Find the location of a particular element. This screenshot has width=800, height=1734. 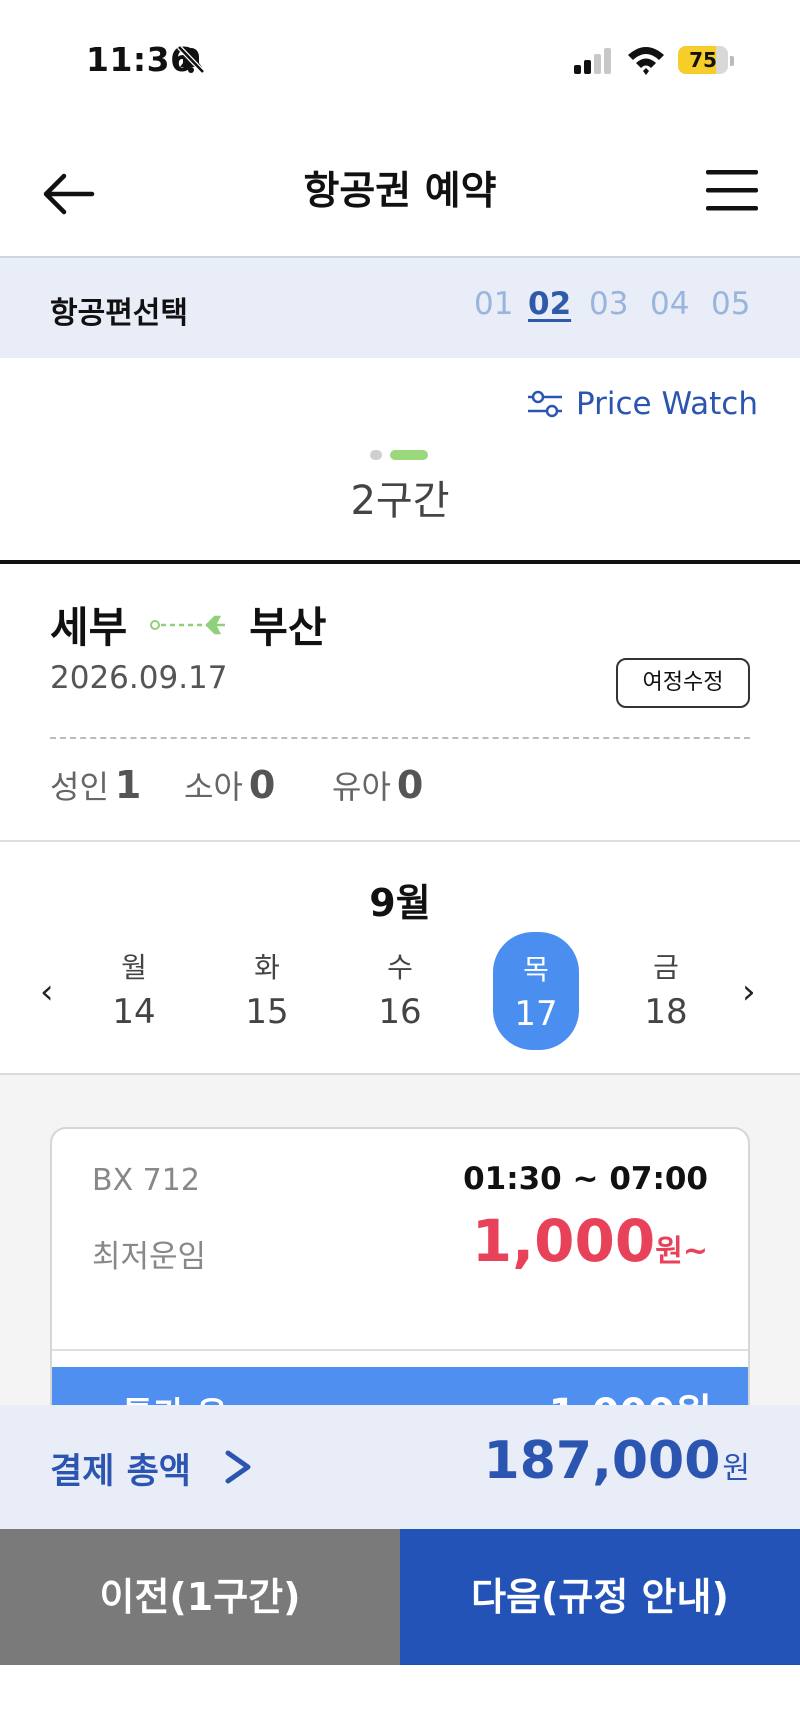

fare-option-label: 특가 운 is located at coordinates (175, 1396).